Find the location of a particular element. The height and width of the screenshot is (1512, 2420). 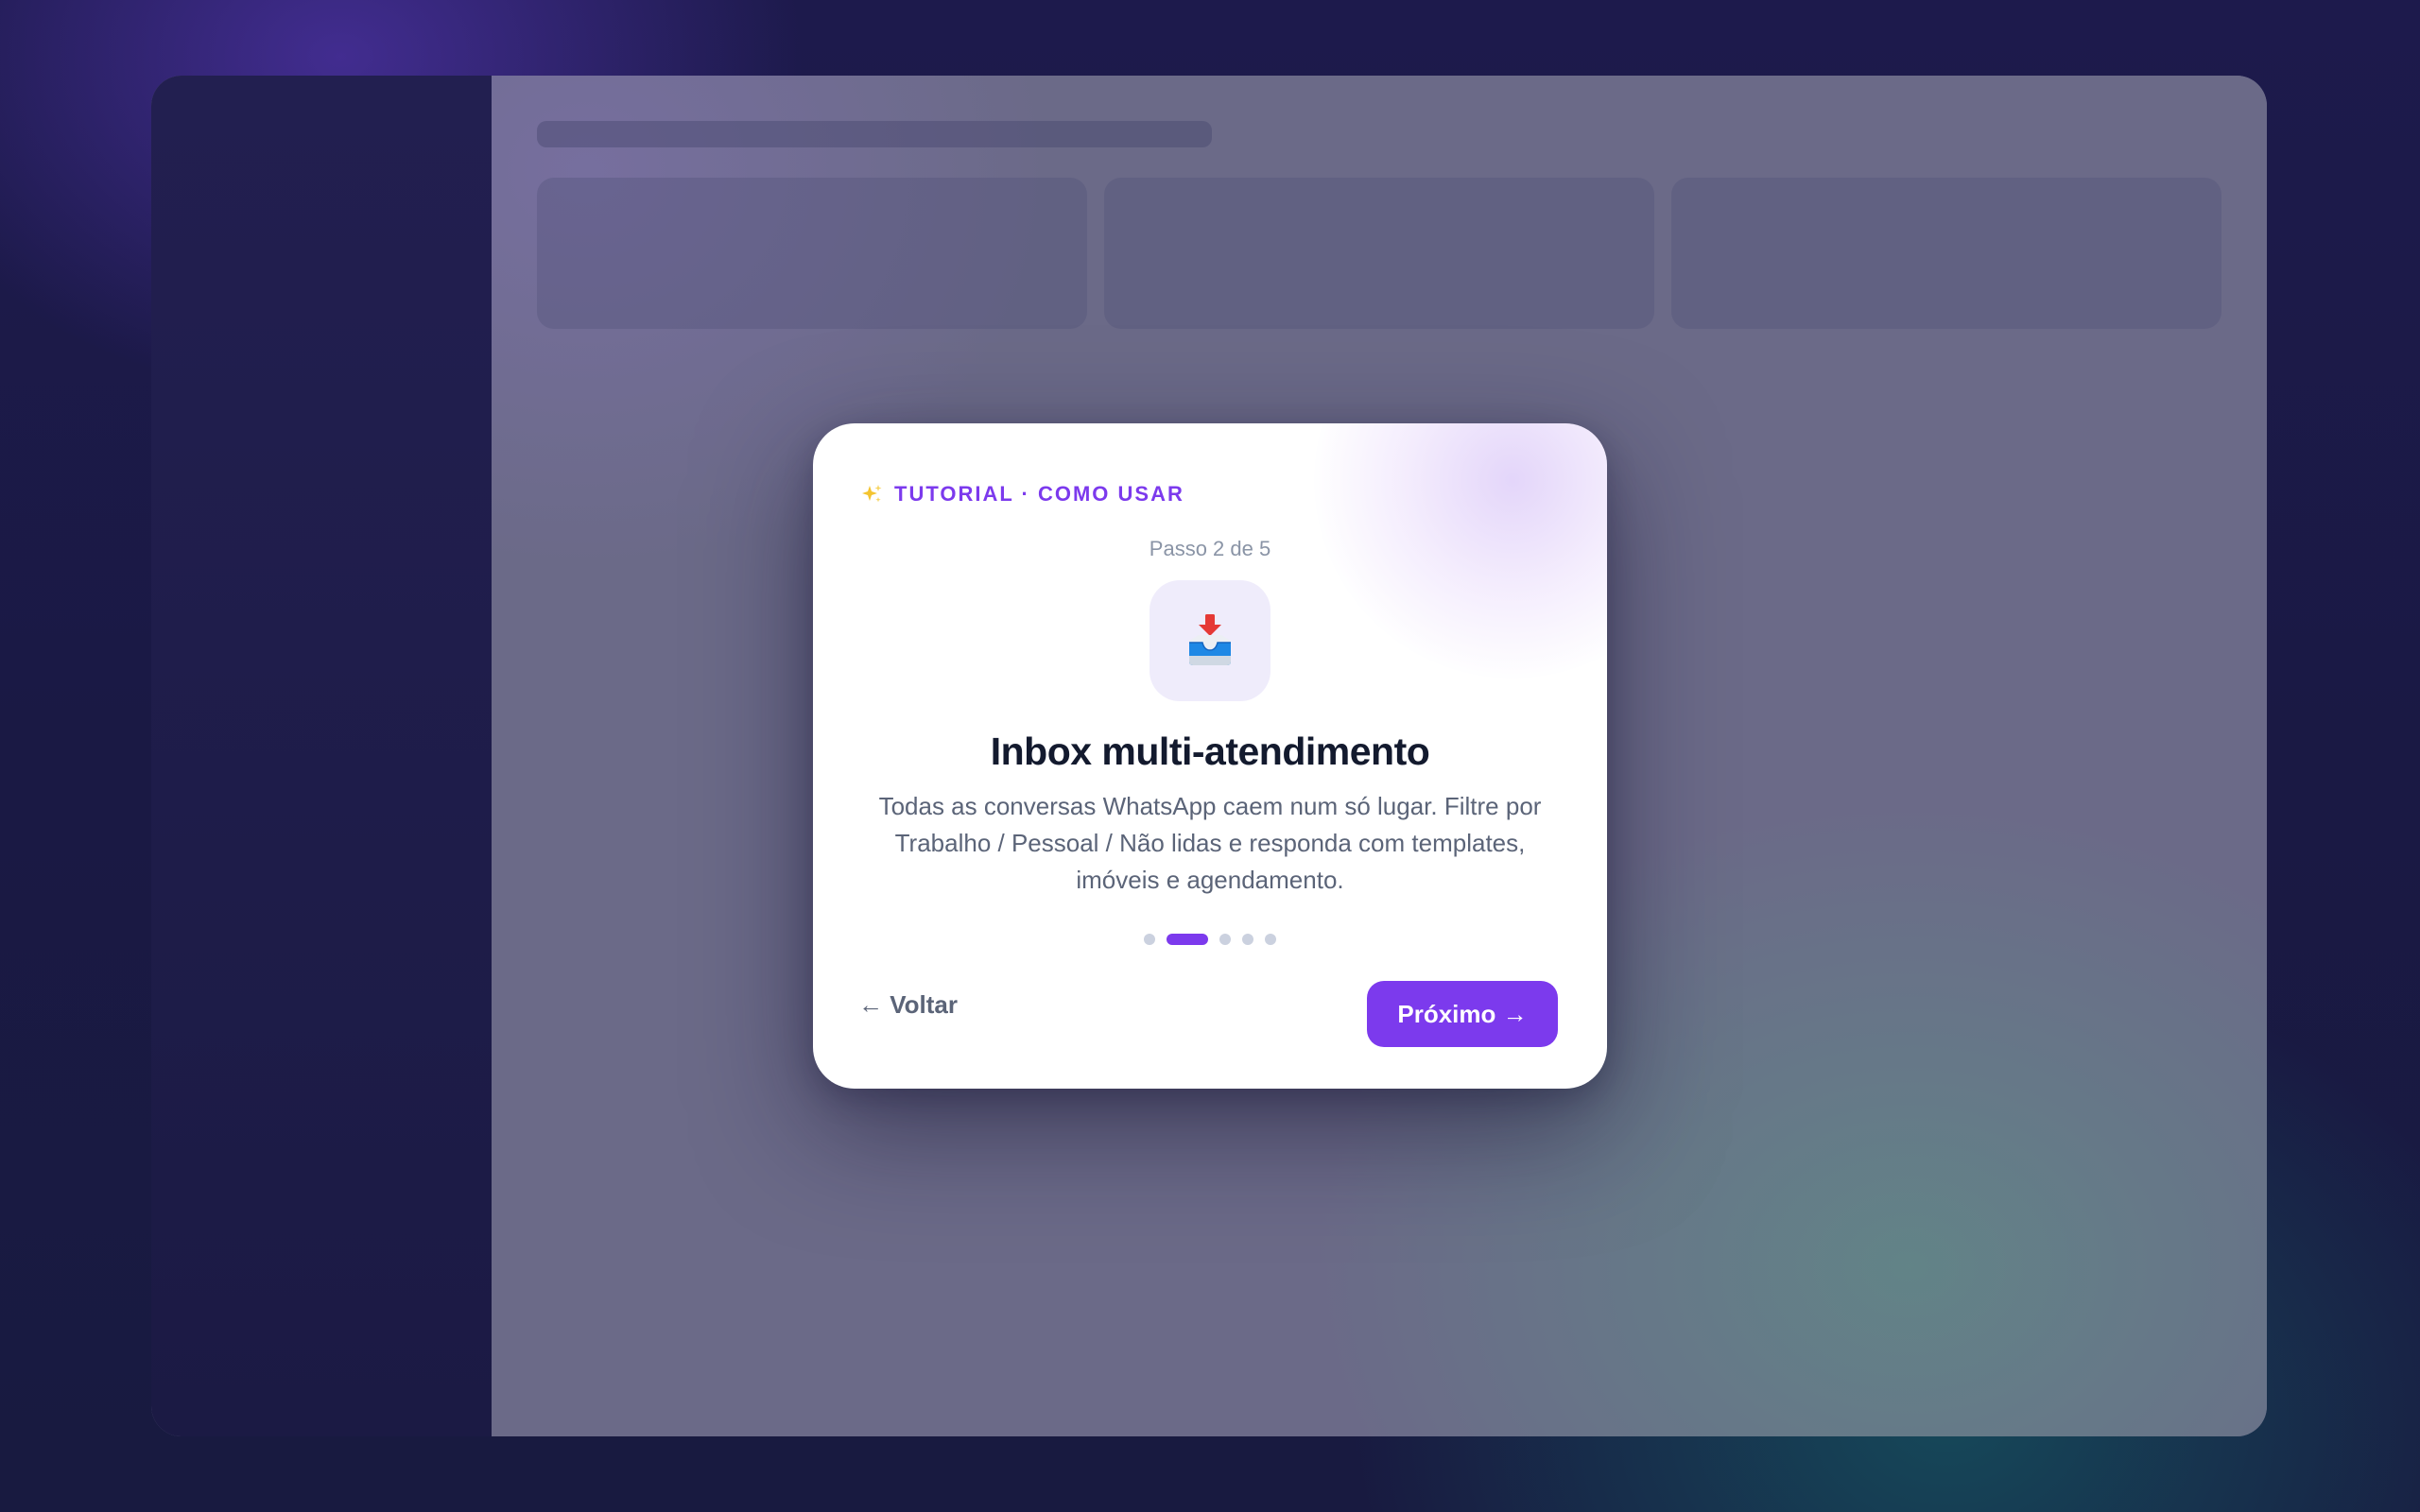

tutorial-eyebrow-label: TUTORIAL · COMO USAR is located at coordinates (1039, 494).